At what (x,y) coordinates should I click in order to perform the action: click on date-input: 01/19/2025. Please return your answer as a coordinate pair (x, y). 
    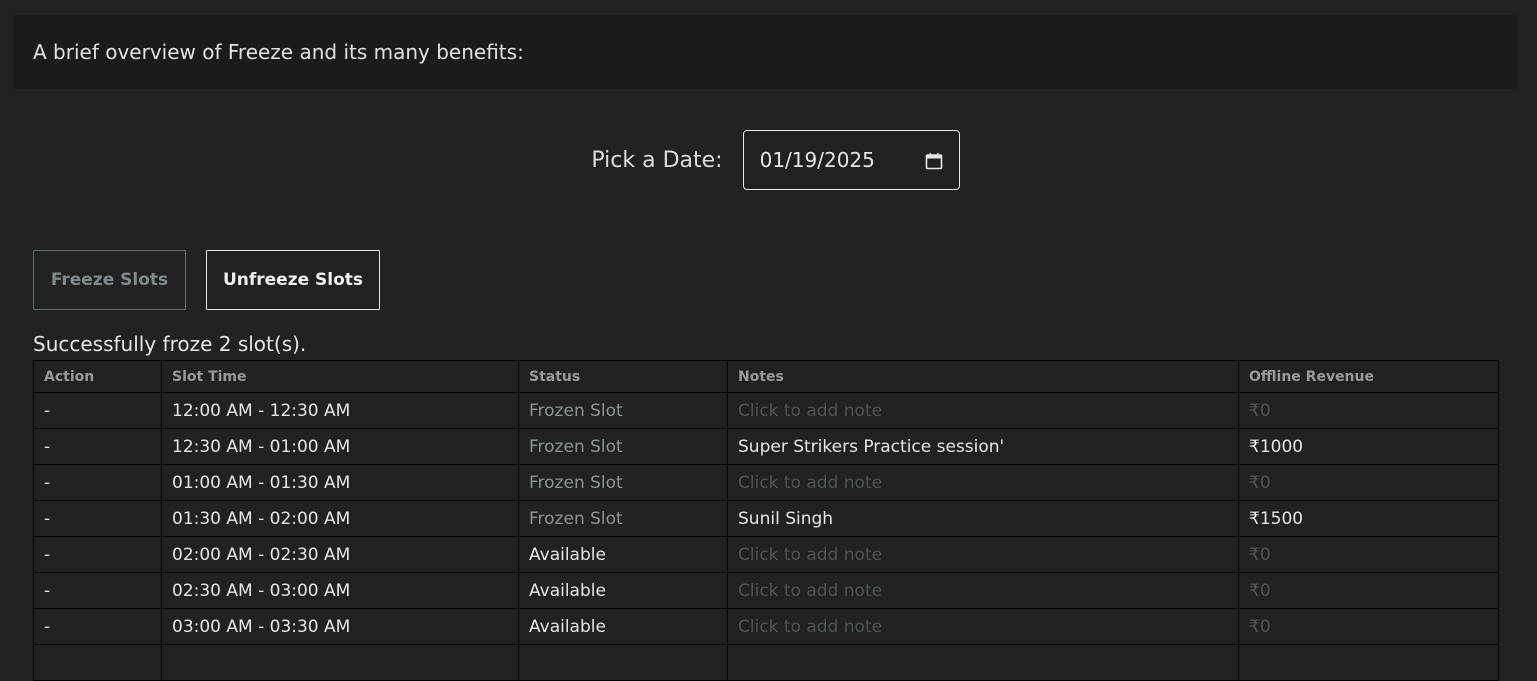
    Looking at the image, I should click on (851, 160).